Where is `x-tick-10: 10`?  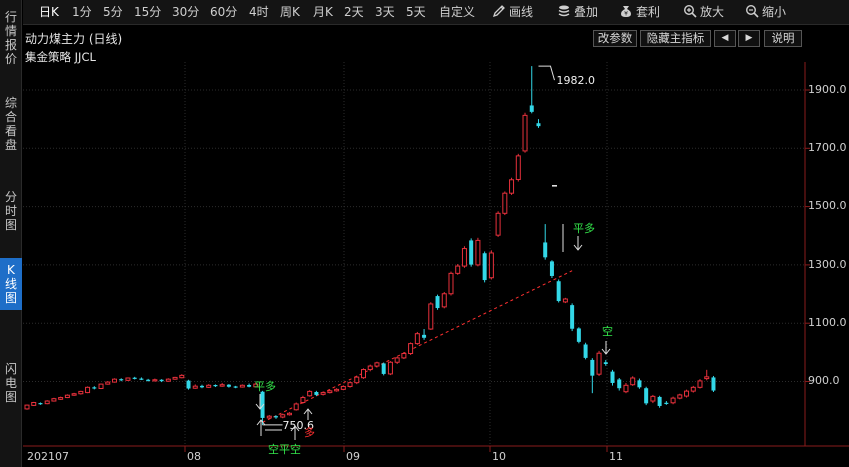 x-tick-10: 10 is located at coordinates (499, 456).